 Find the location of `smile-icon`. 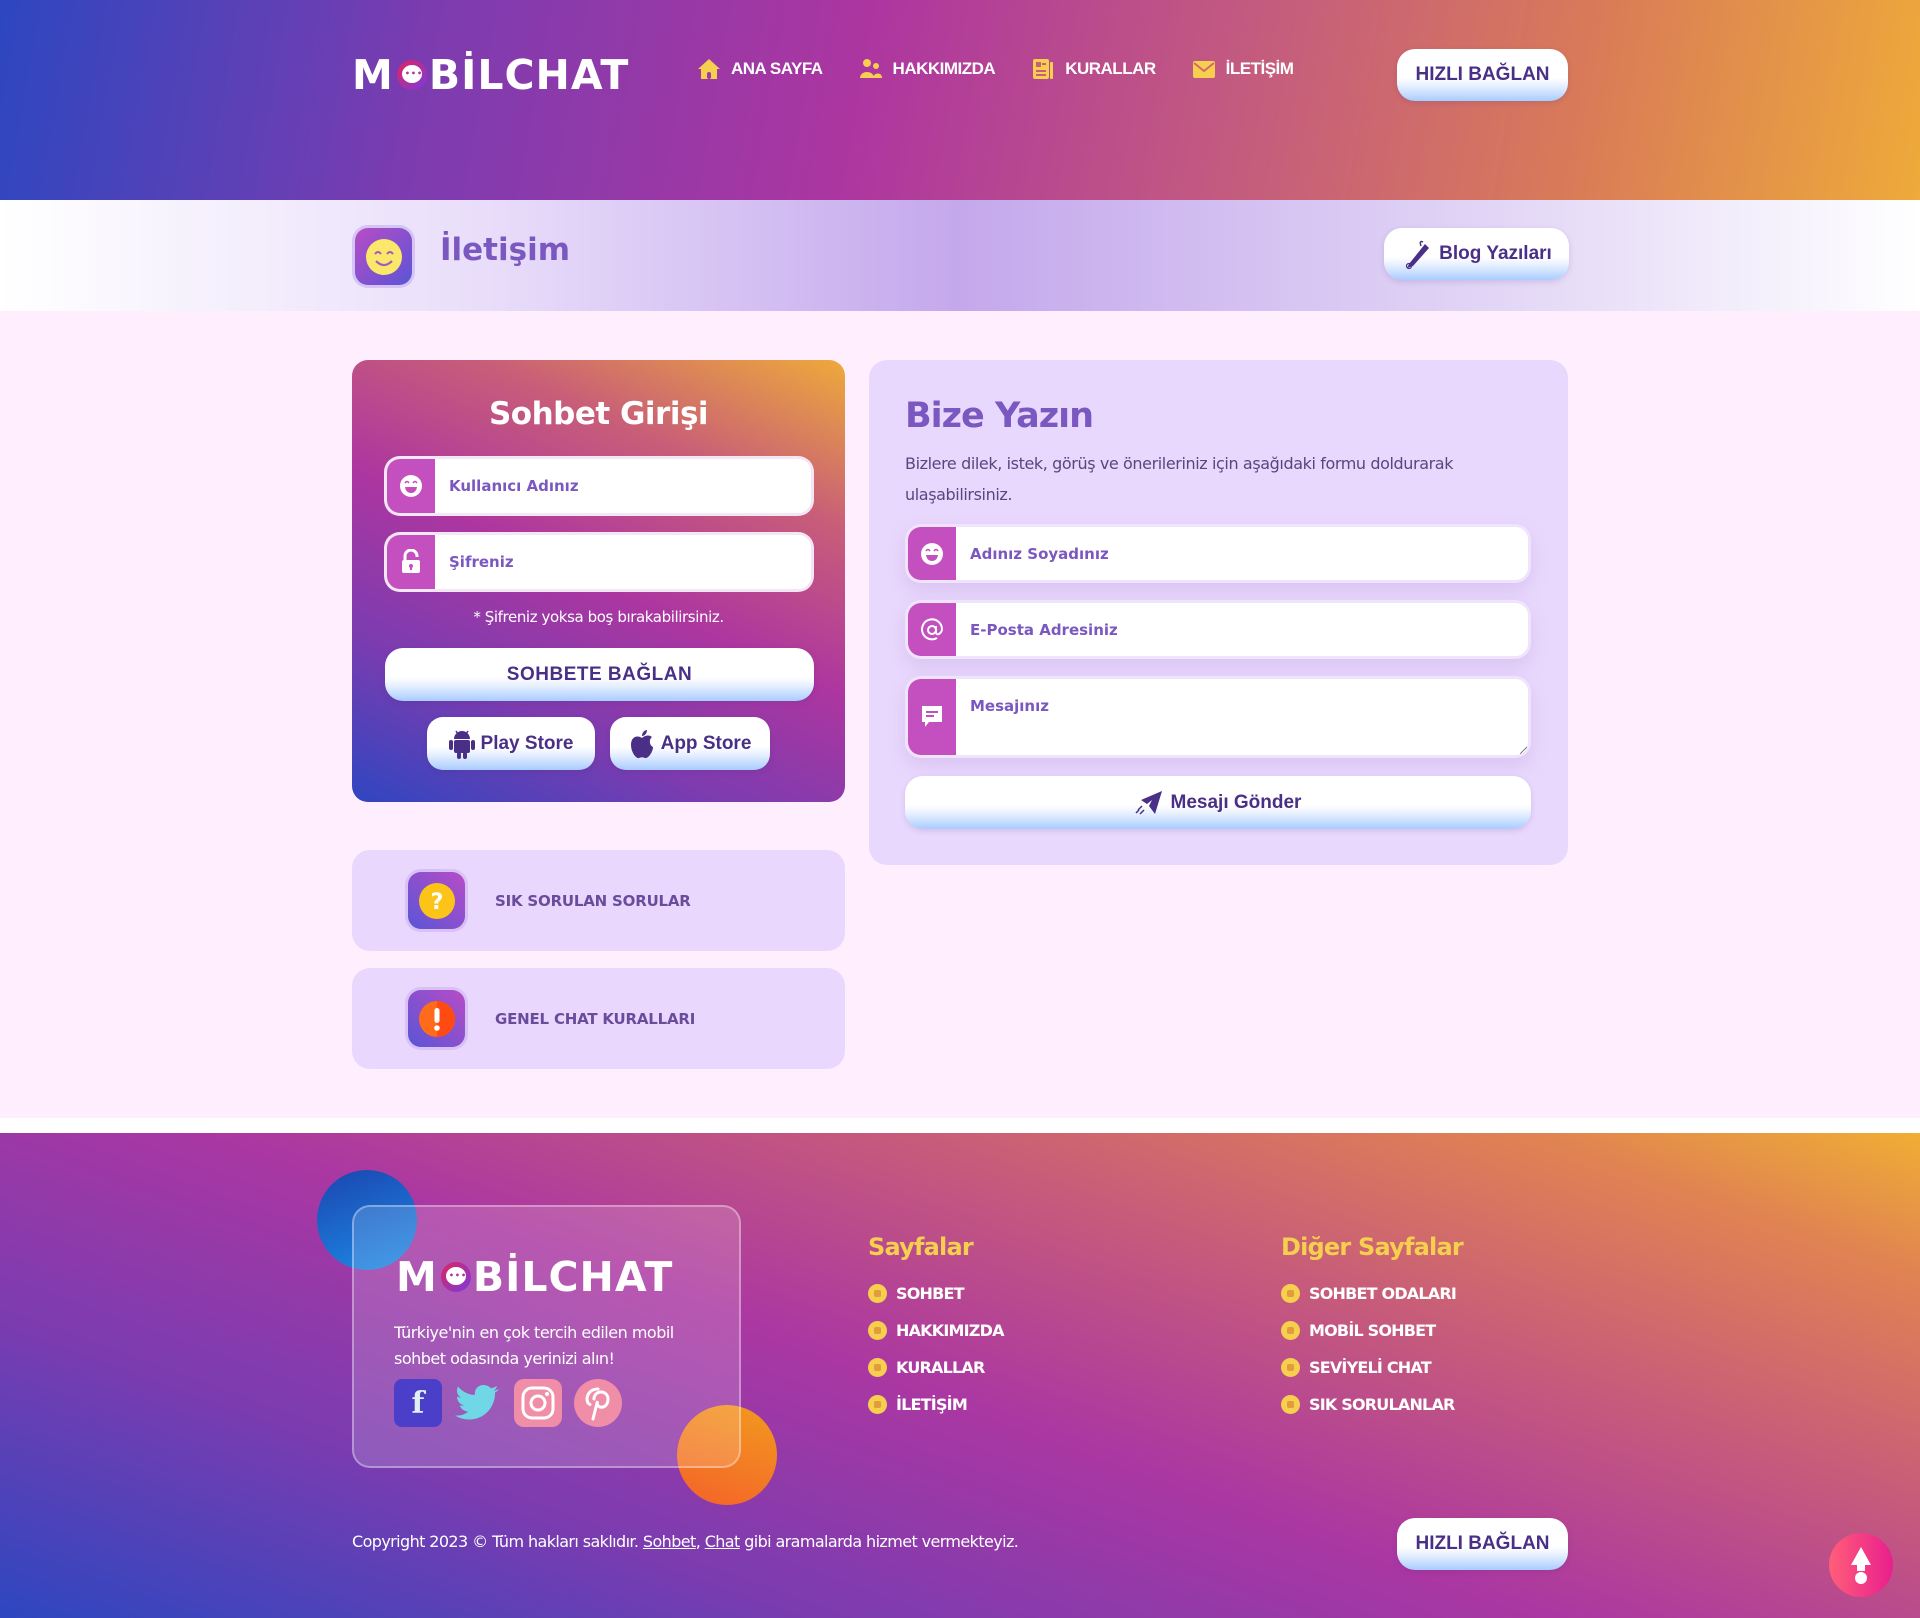

smile-icon is located at coordinates (383, 256).